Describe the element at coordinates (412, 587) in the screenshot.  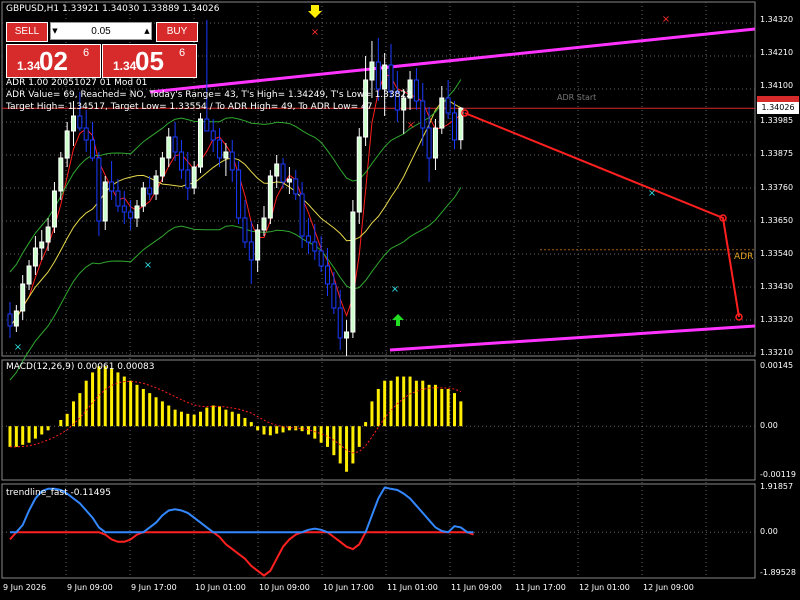
I see `time-axis-label: 11 Jun 01:00` at that location.